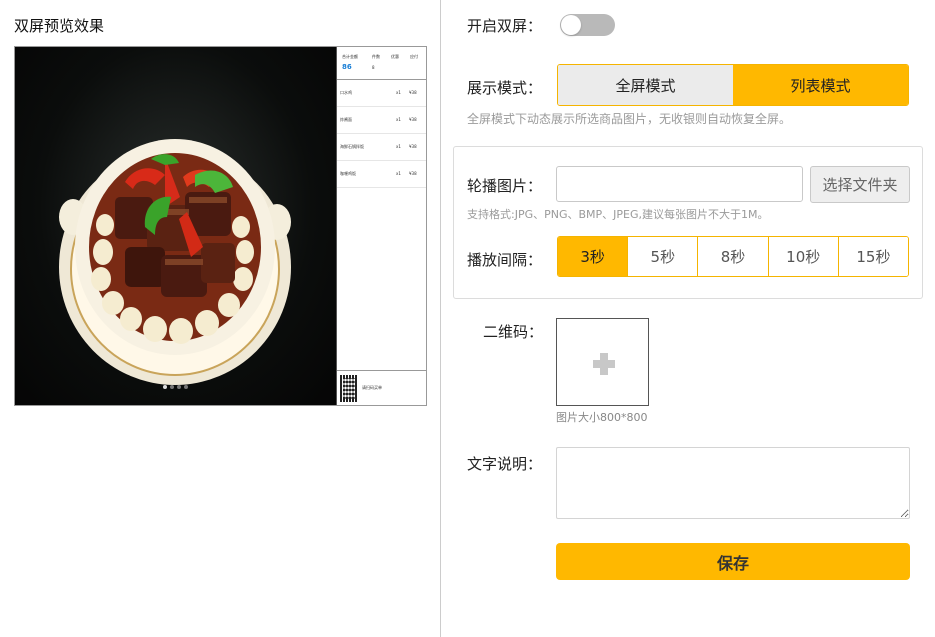 The width and height of the screenshot is (935, 637). Describe the element at coordinates (381, 93) in the screenshot. I see `order-item: 口水鸡 x1 ¥38` at that location.